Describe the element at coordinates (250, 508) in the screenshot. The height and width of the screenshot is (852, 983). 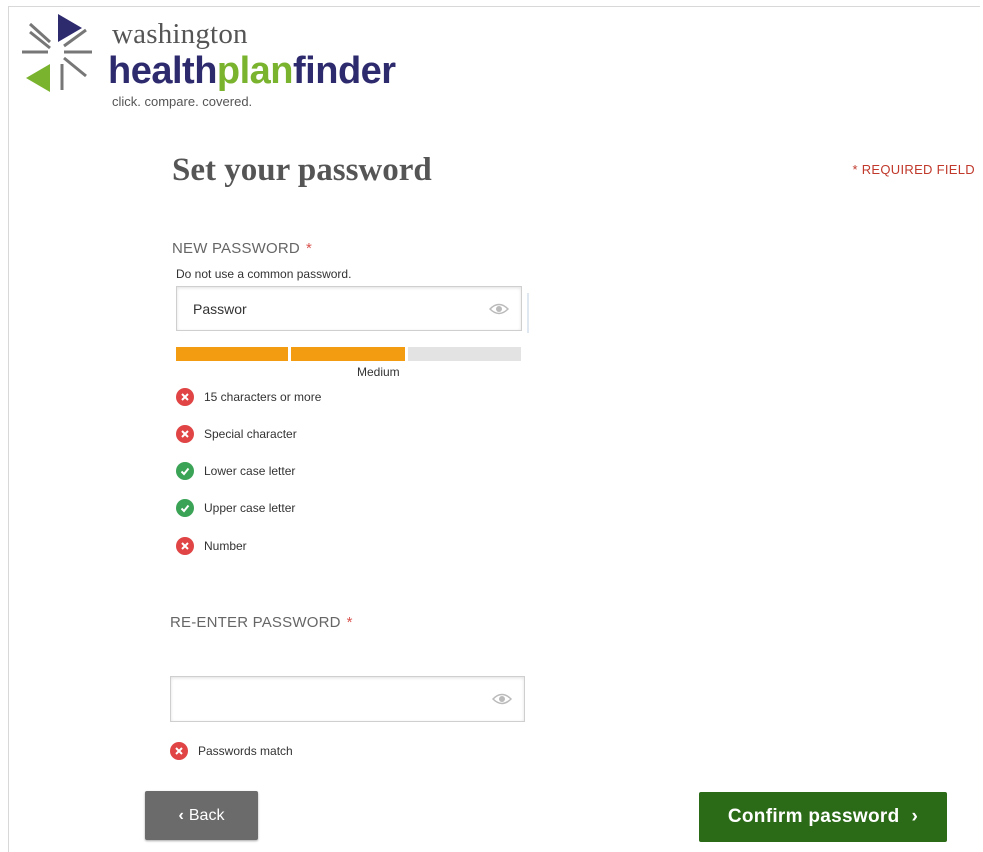
I see `rule-text: Upper case letter` at that location.